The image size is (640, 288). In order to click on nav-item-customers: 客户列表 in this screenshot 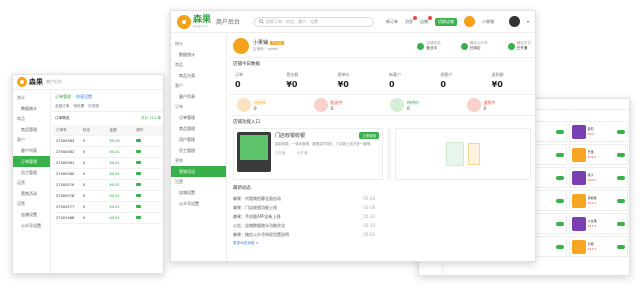, I will do `click(31, 150)`.